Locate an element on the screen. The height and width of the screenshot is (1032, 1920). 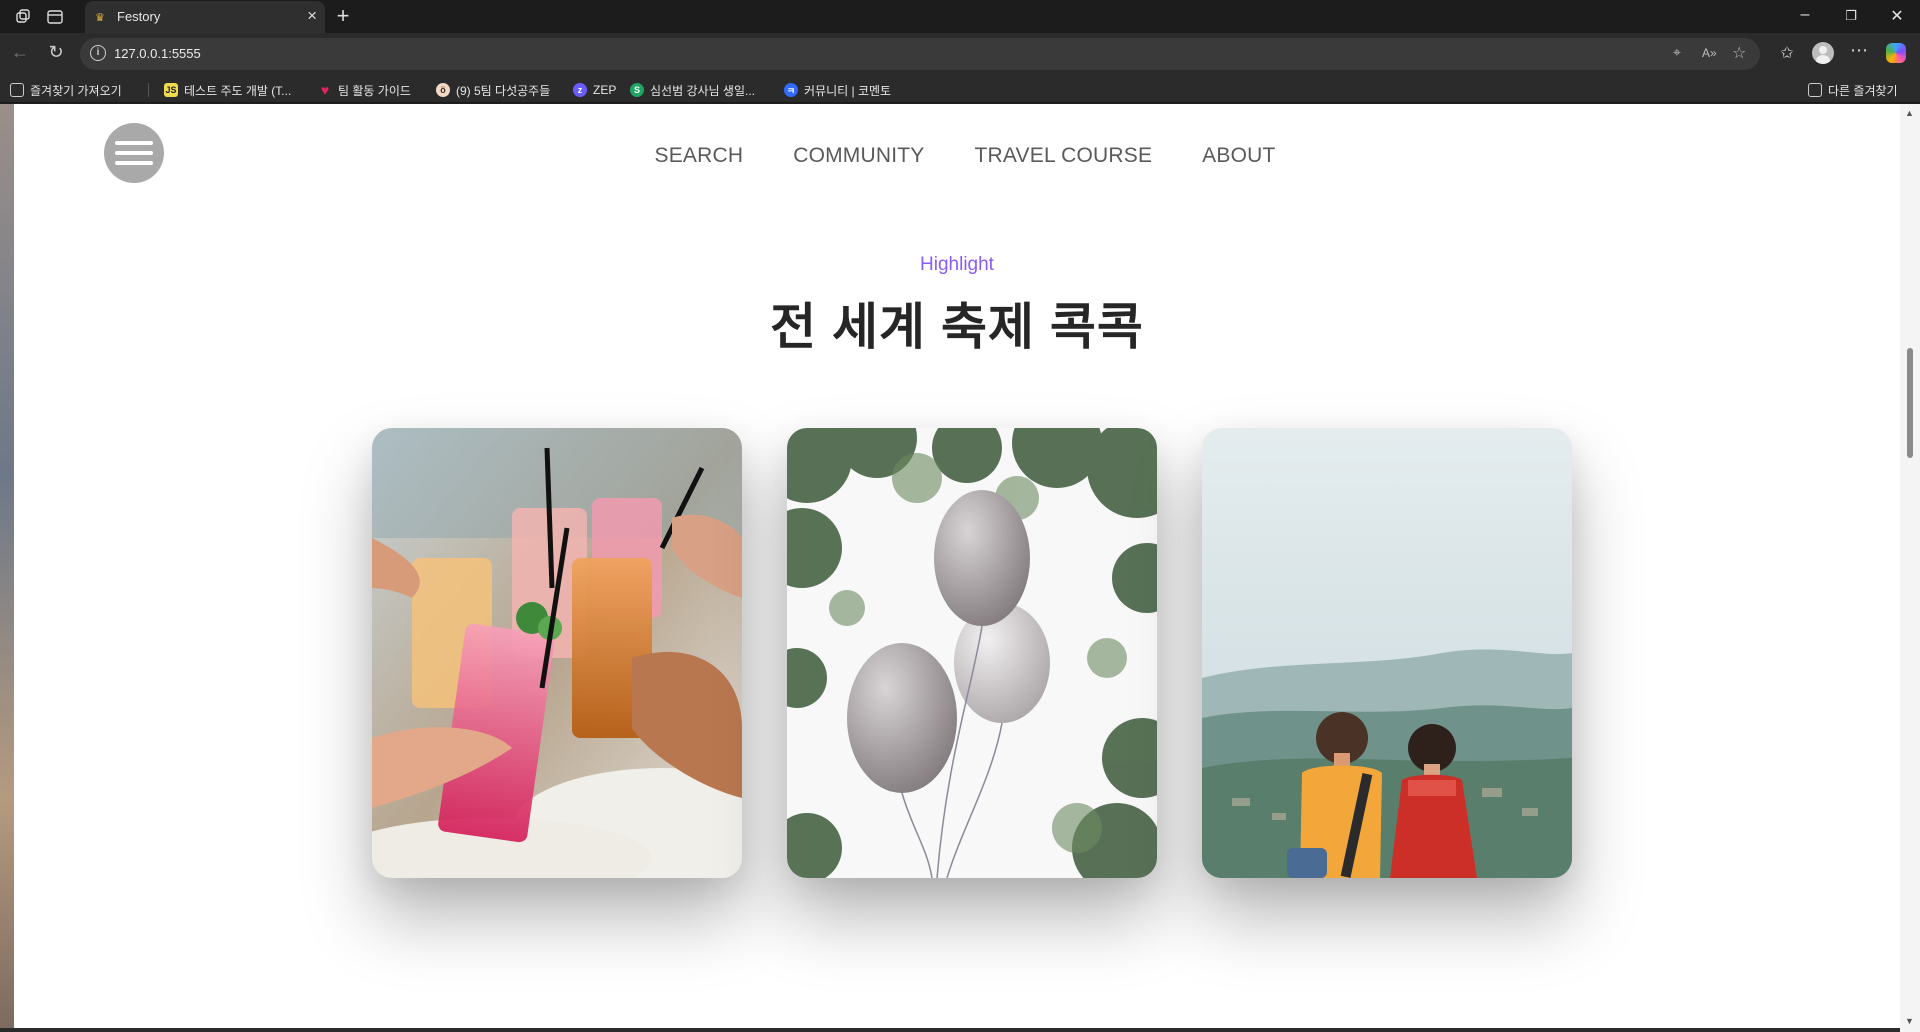
bookmark-other-favorites: 다른 즐겨찾기 is located at coordinates (1853, 90).